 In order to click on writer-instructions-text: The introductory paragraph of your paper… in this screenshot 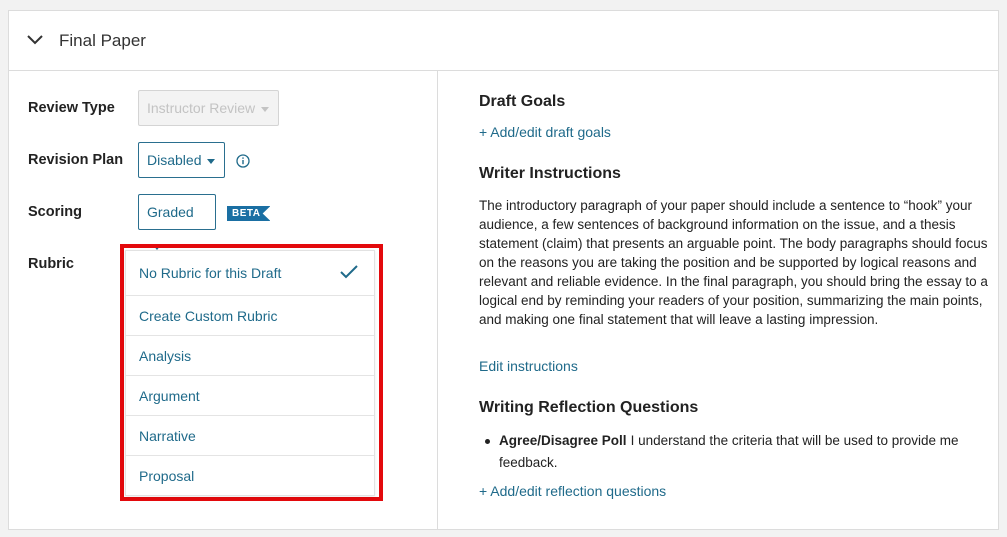, I will do `click(733, 262)`.